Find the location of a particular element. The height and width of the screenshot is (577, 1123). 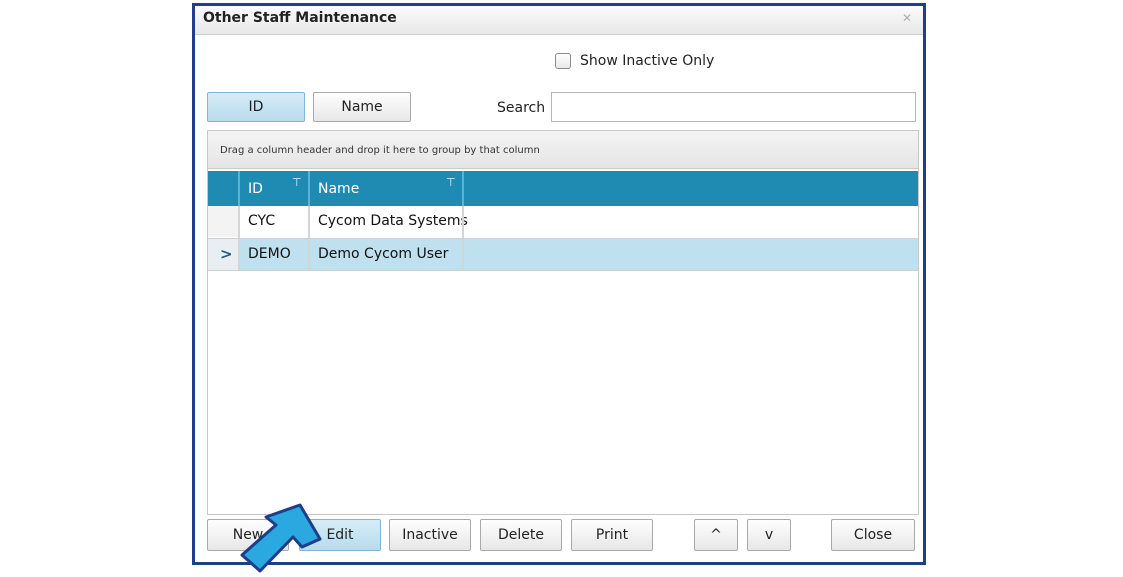

sort-by-id-label: ID is located at coordinates (256, 107).